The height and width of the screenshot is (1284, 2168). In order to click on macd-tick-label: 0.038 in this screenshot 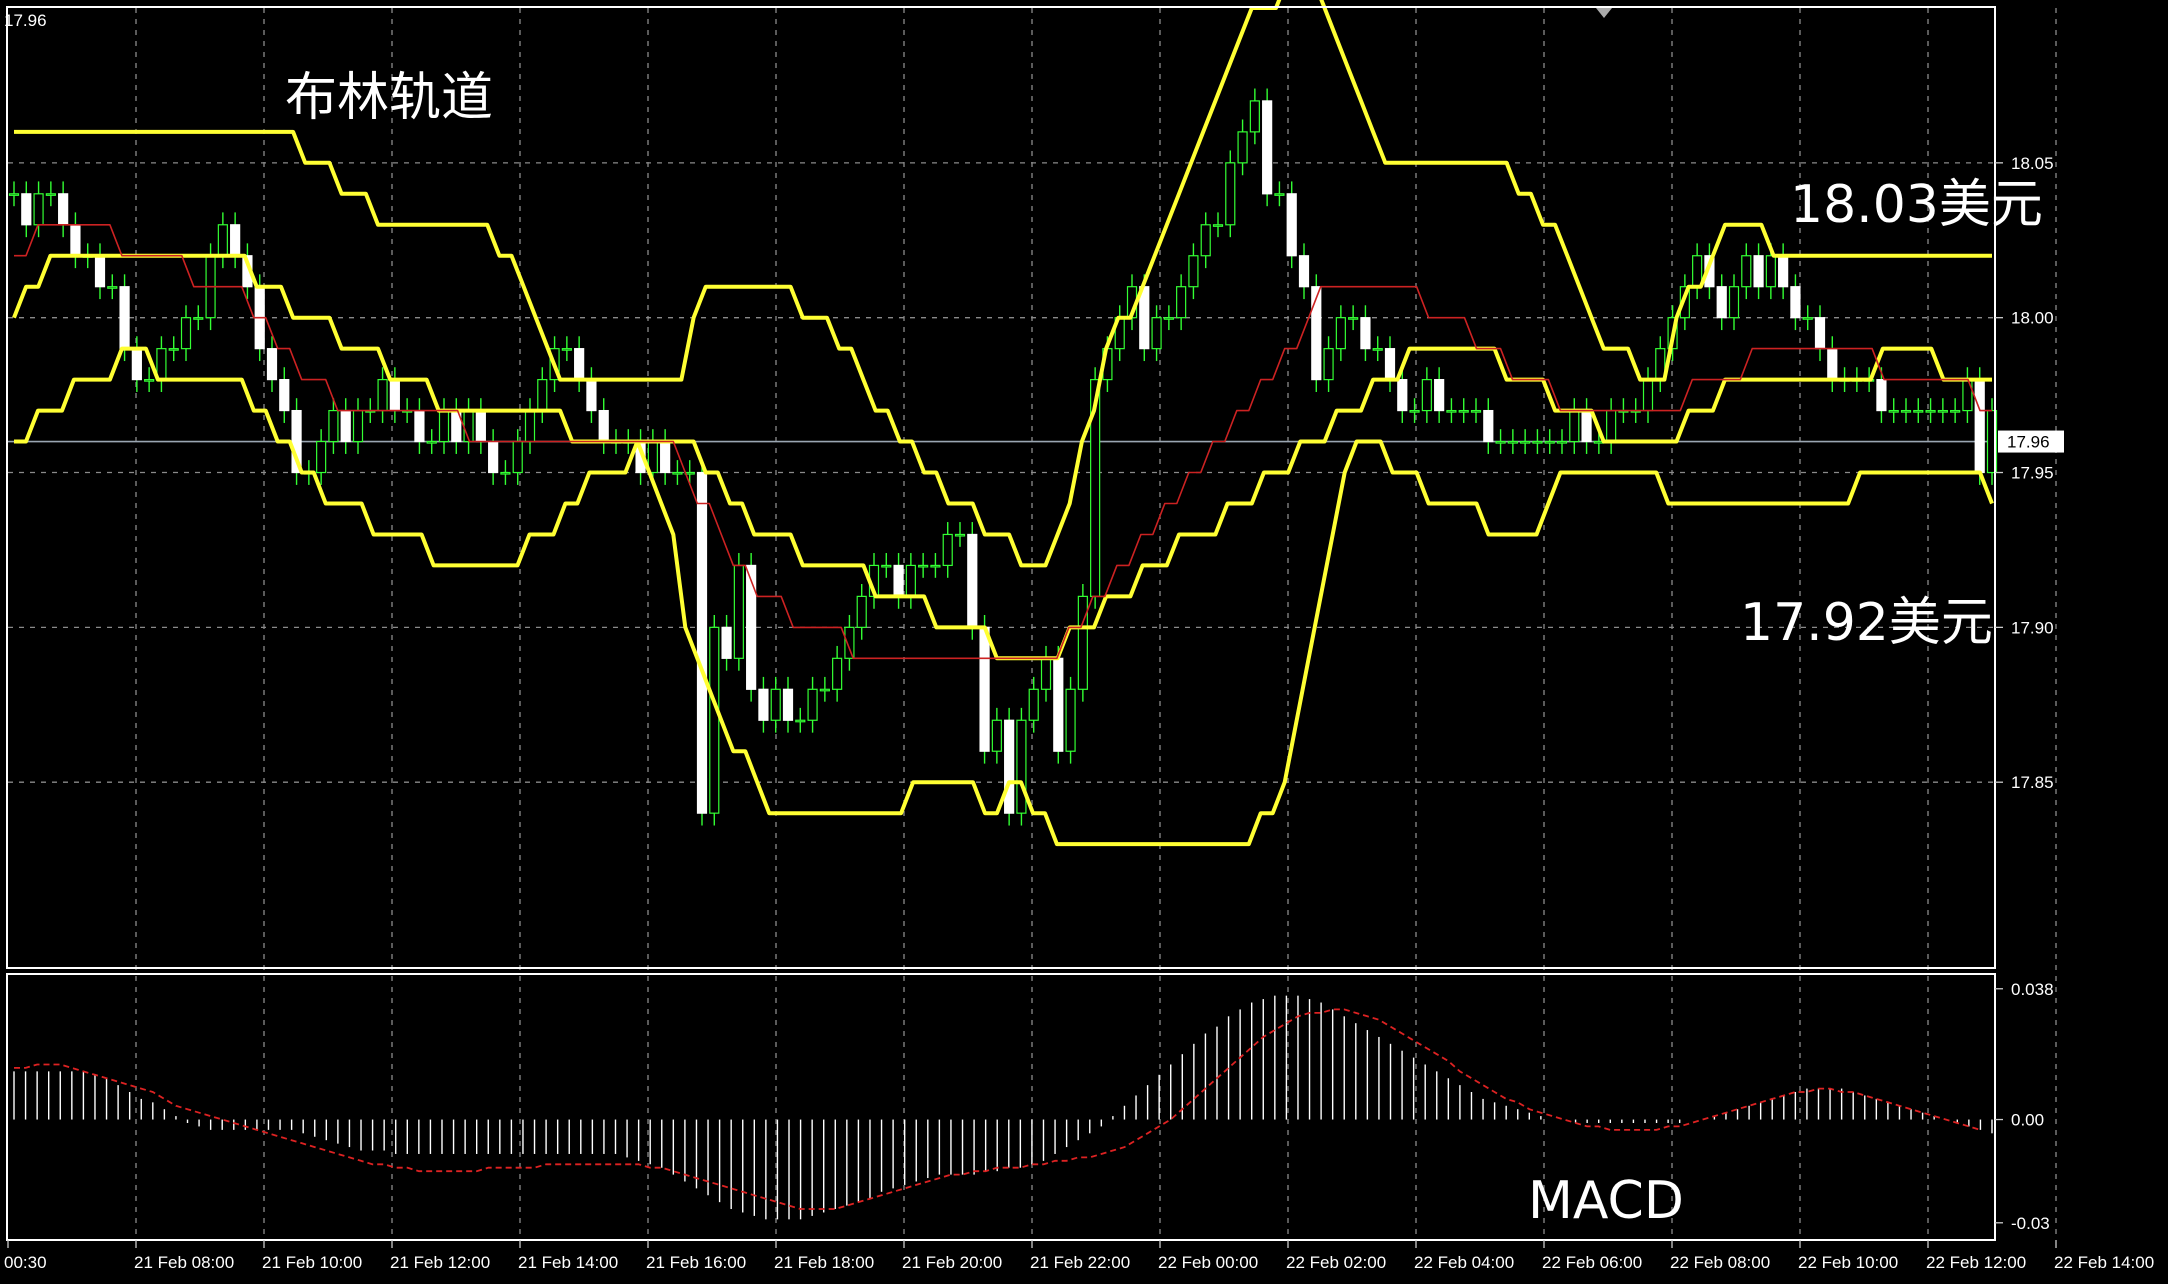, I will do `click(2032, 989)`.